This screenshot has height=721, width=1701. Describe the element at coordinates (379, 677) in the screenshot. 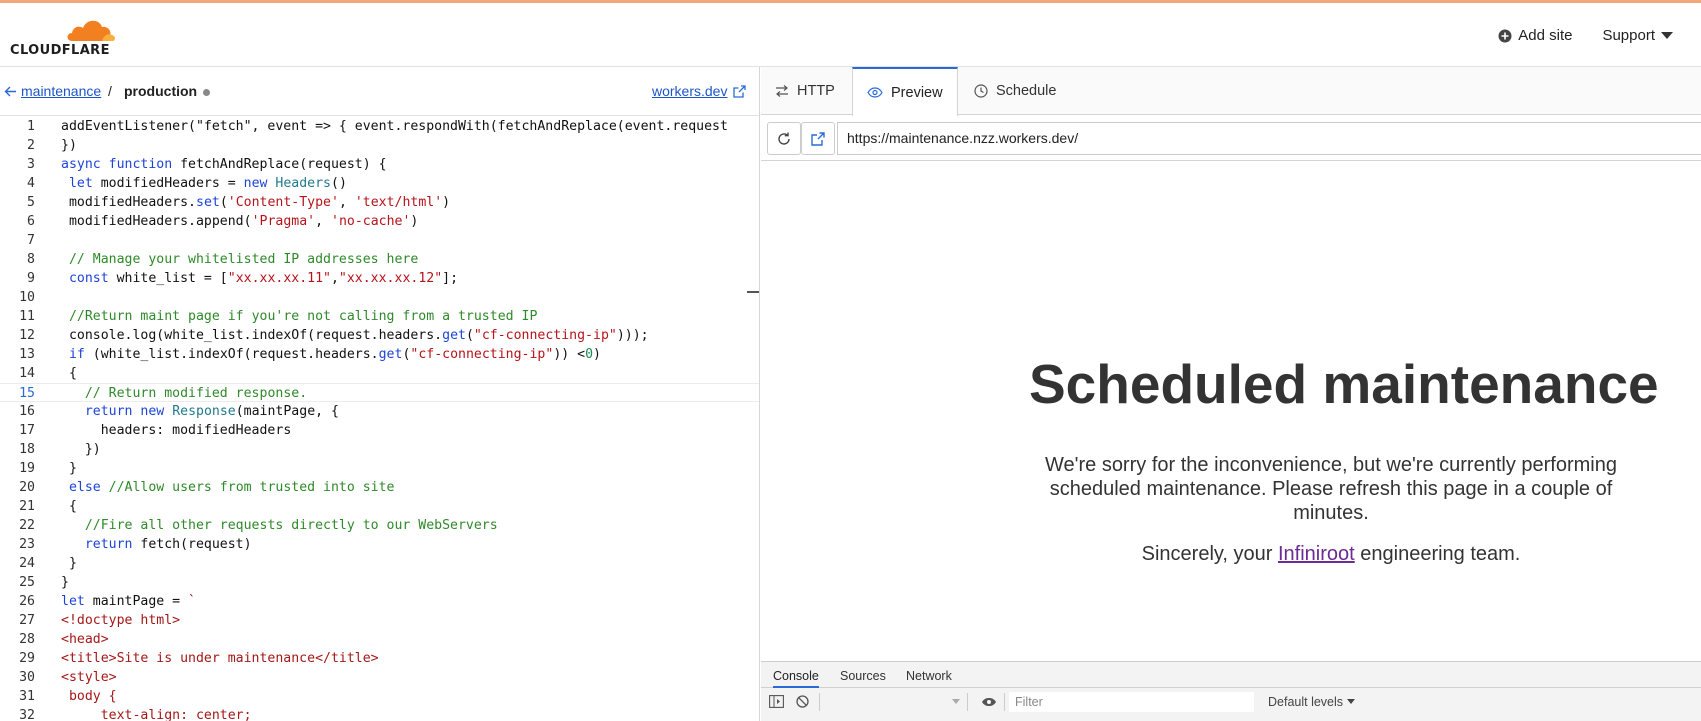

I see `code-line: 30 <style>` at that location.